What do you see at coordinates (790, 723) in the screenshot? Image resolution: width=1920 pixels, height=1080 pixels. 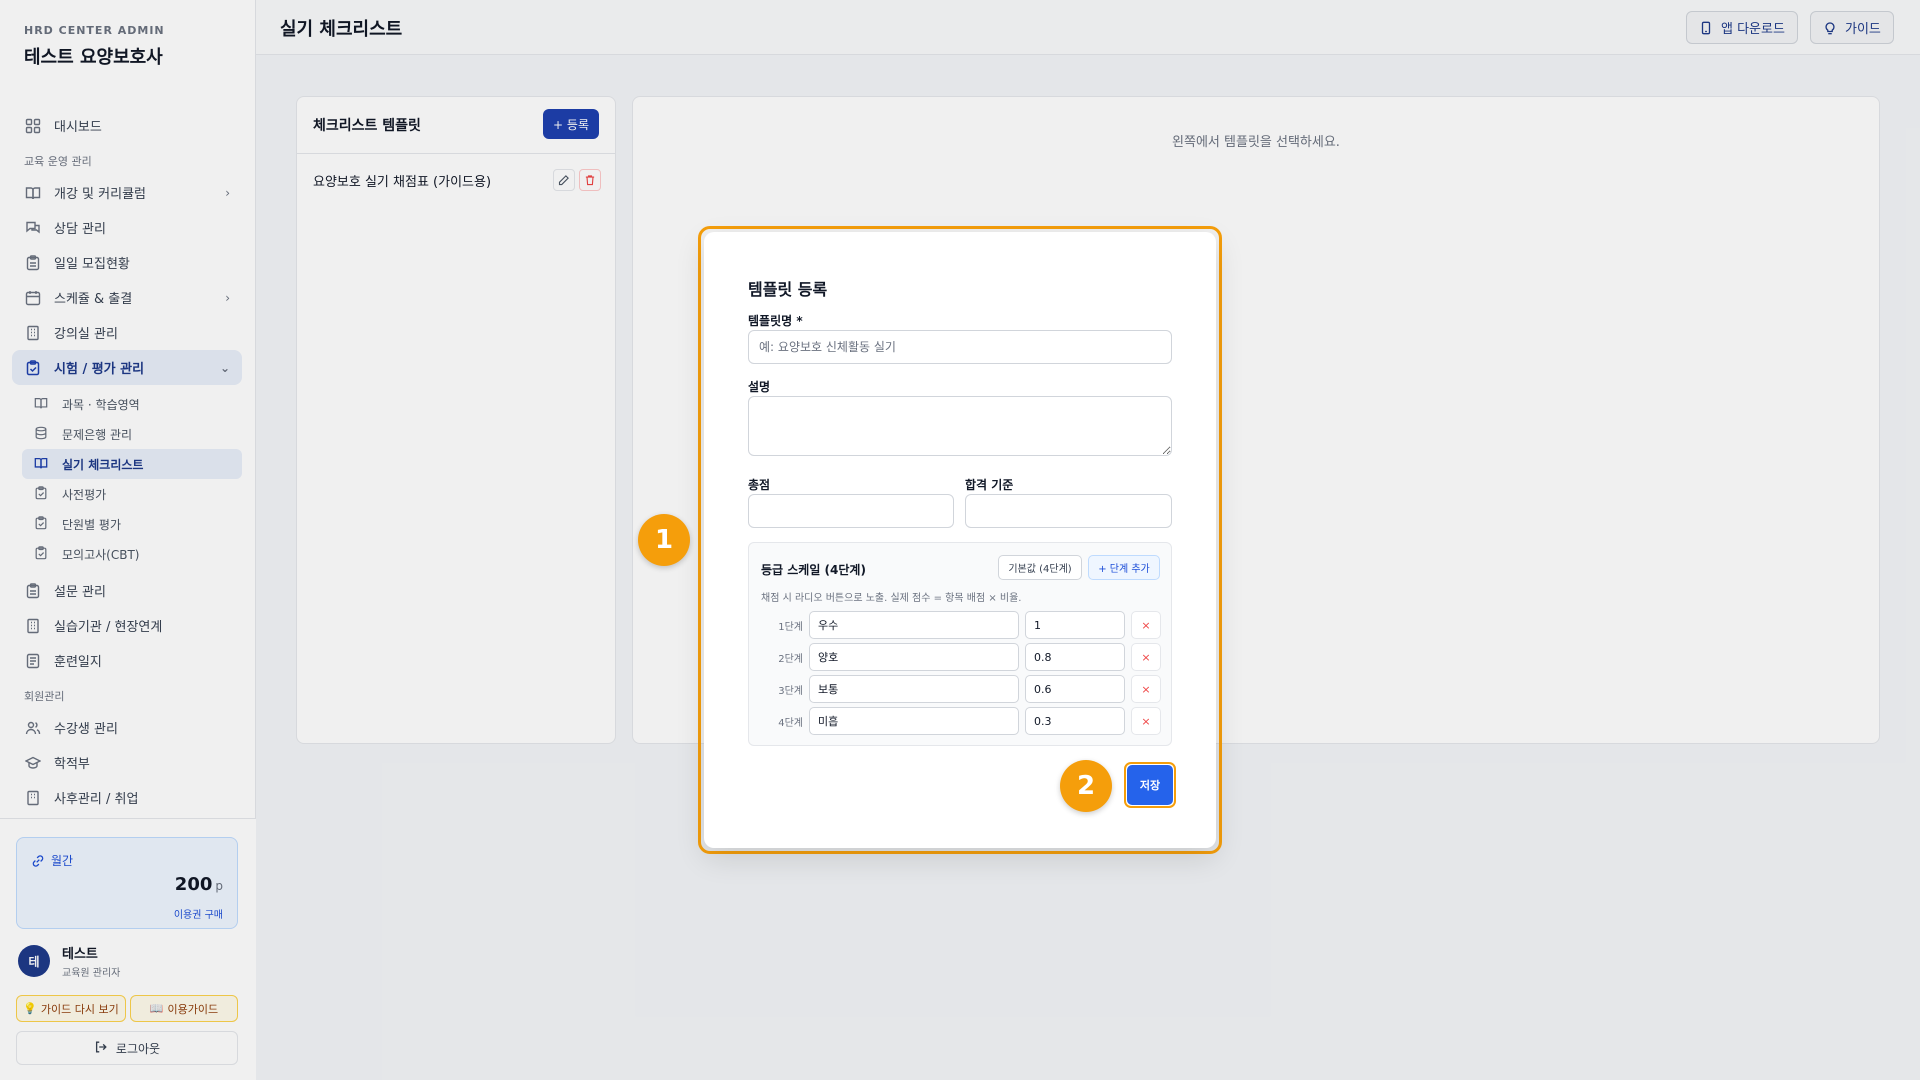 I see `stage-label: 4단계` at bounding box center [790, 723].